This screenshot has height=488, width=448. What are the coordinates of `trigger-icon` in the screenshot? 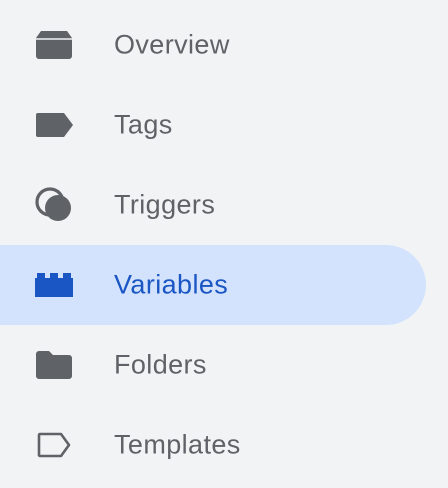 It's located at (54, 205).